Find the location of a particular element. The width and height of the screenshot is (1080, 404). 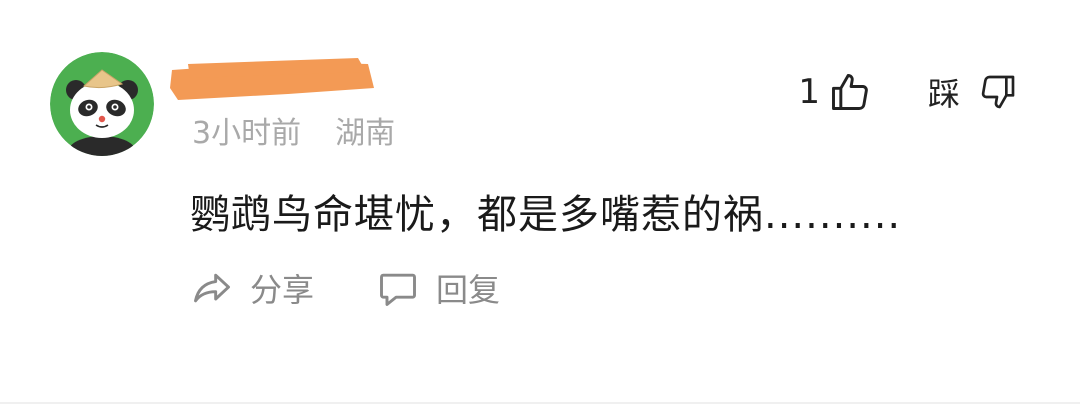

panda-avatar-icon is located at coordinates (102, 104).